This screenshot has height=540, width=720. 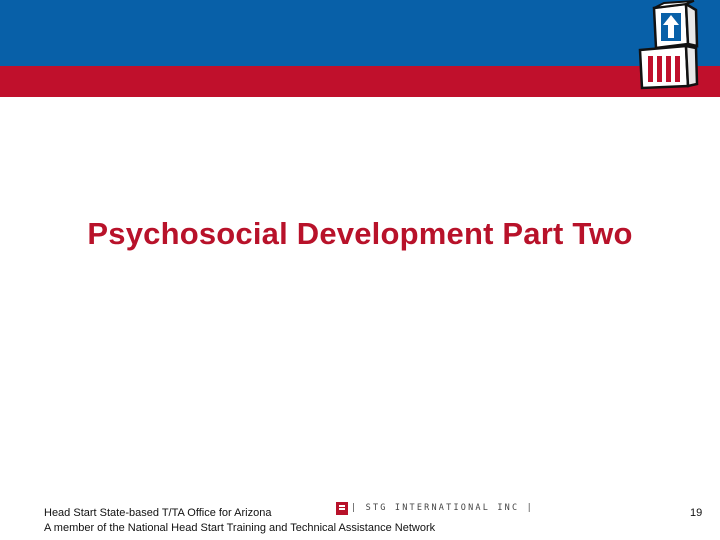 I want to click on head-start-blocks-logo-icon, so click(x=668, y=45).